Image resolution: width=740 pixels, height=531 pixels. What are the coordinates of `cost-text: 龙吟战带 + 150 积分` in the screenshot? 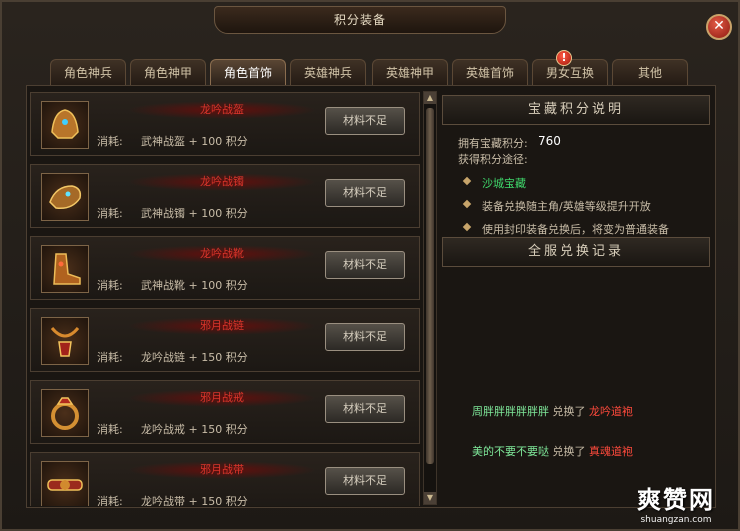 It's located at (194, 500).